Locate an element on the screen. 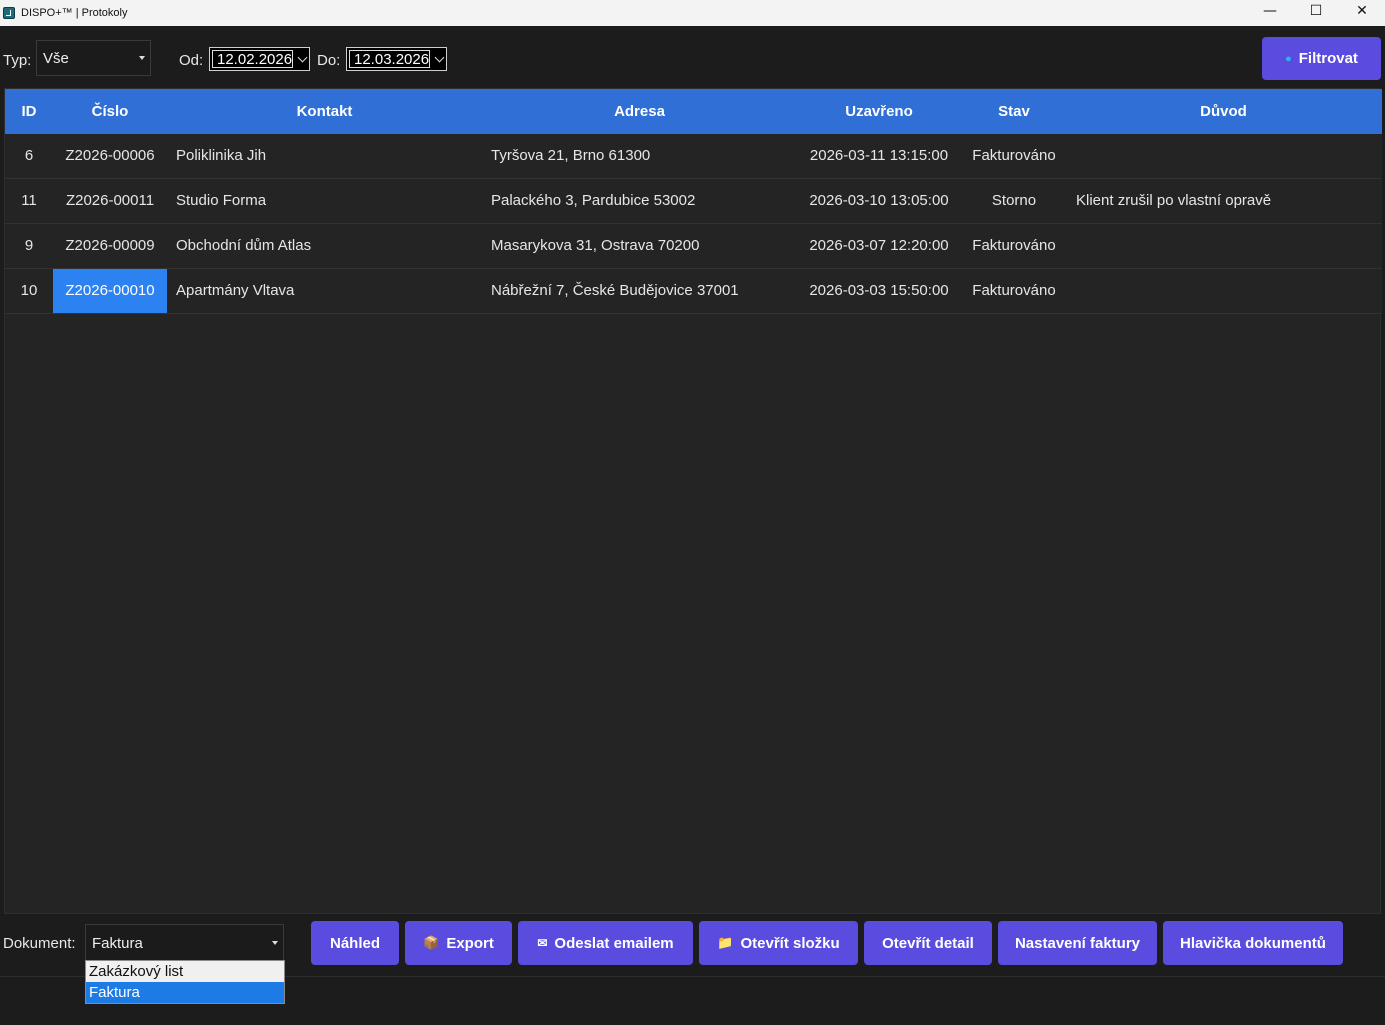  cell-adresa: Palackého 3, Pardubice 53002 is located at coordinates (593, 200).